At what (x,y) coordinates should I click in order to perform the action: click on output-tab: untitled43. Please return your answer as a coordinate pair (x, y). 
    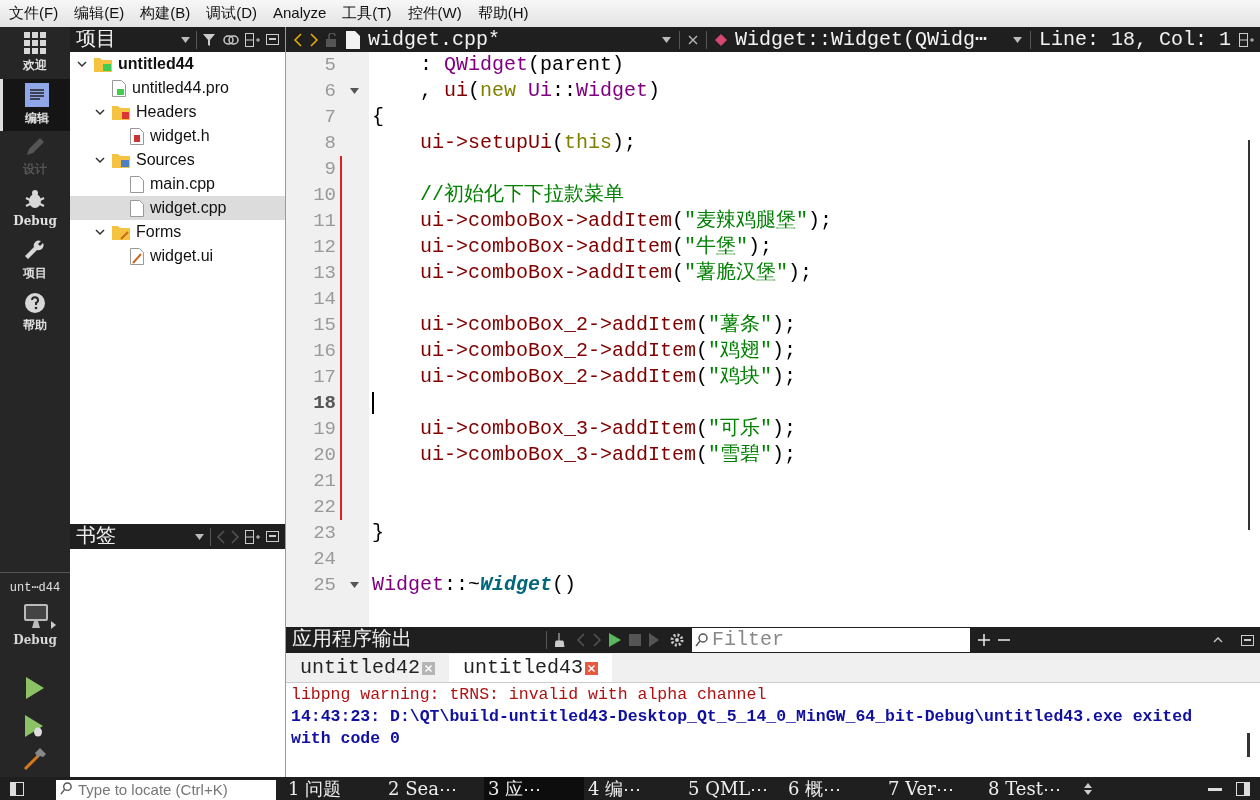
    Looking at the image, I should click on (531, 668).